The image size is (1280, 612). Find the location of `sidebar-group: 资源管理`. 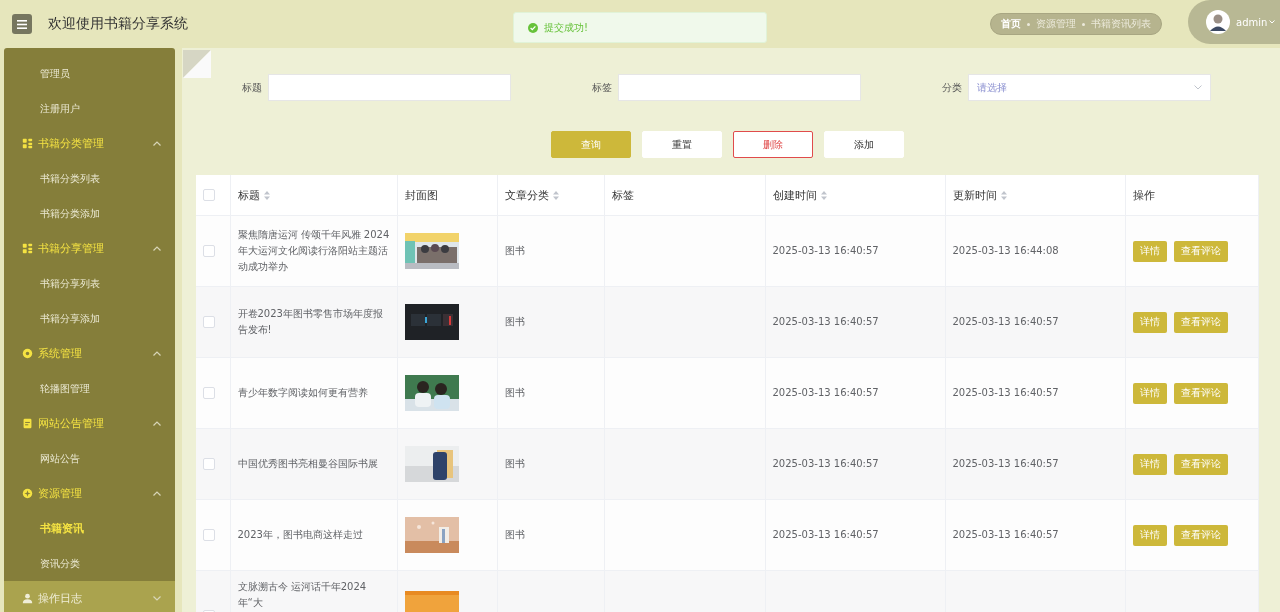

sidebar-group: 资源管理 is located at coordinates (89, 493).